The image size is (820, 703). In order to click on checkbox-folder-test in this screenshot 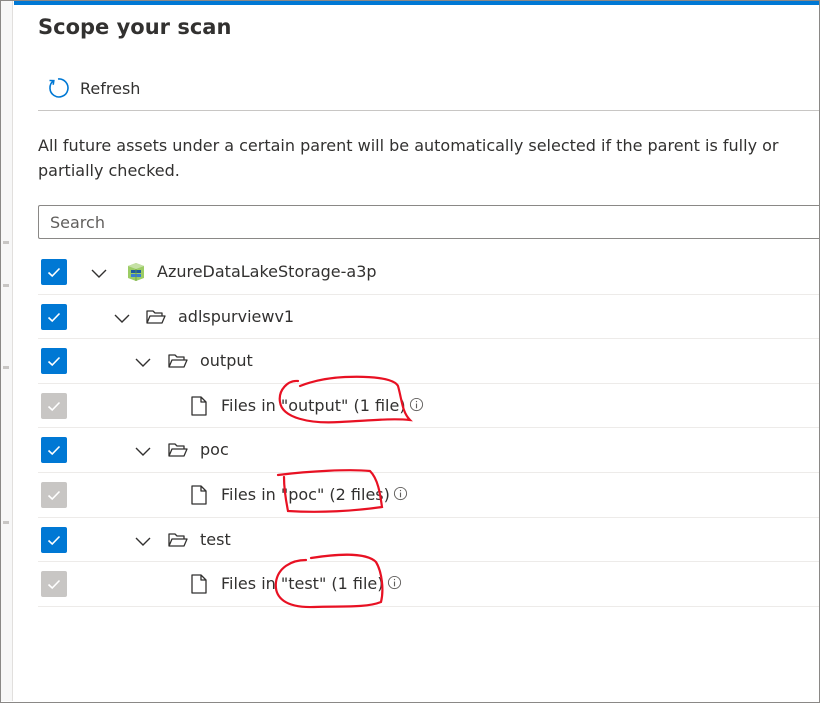, I will do `click(54, 539)`.